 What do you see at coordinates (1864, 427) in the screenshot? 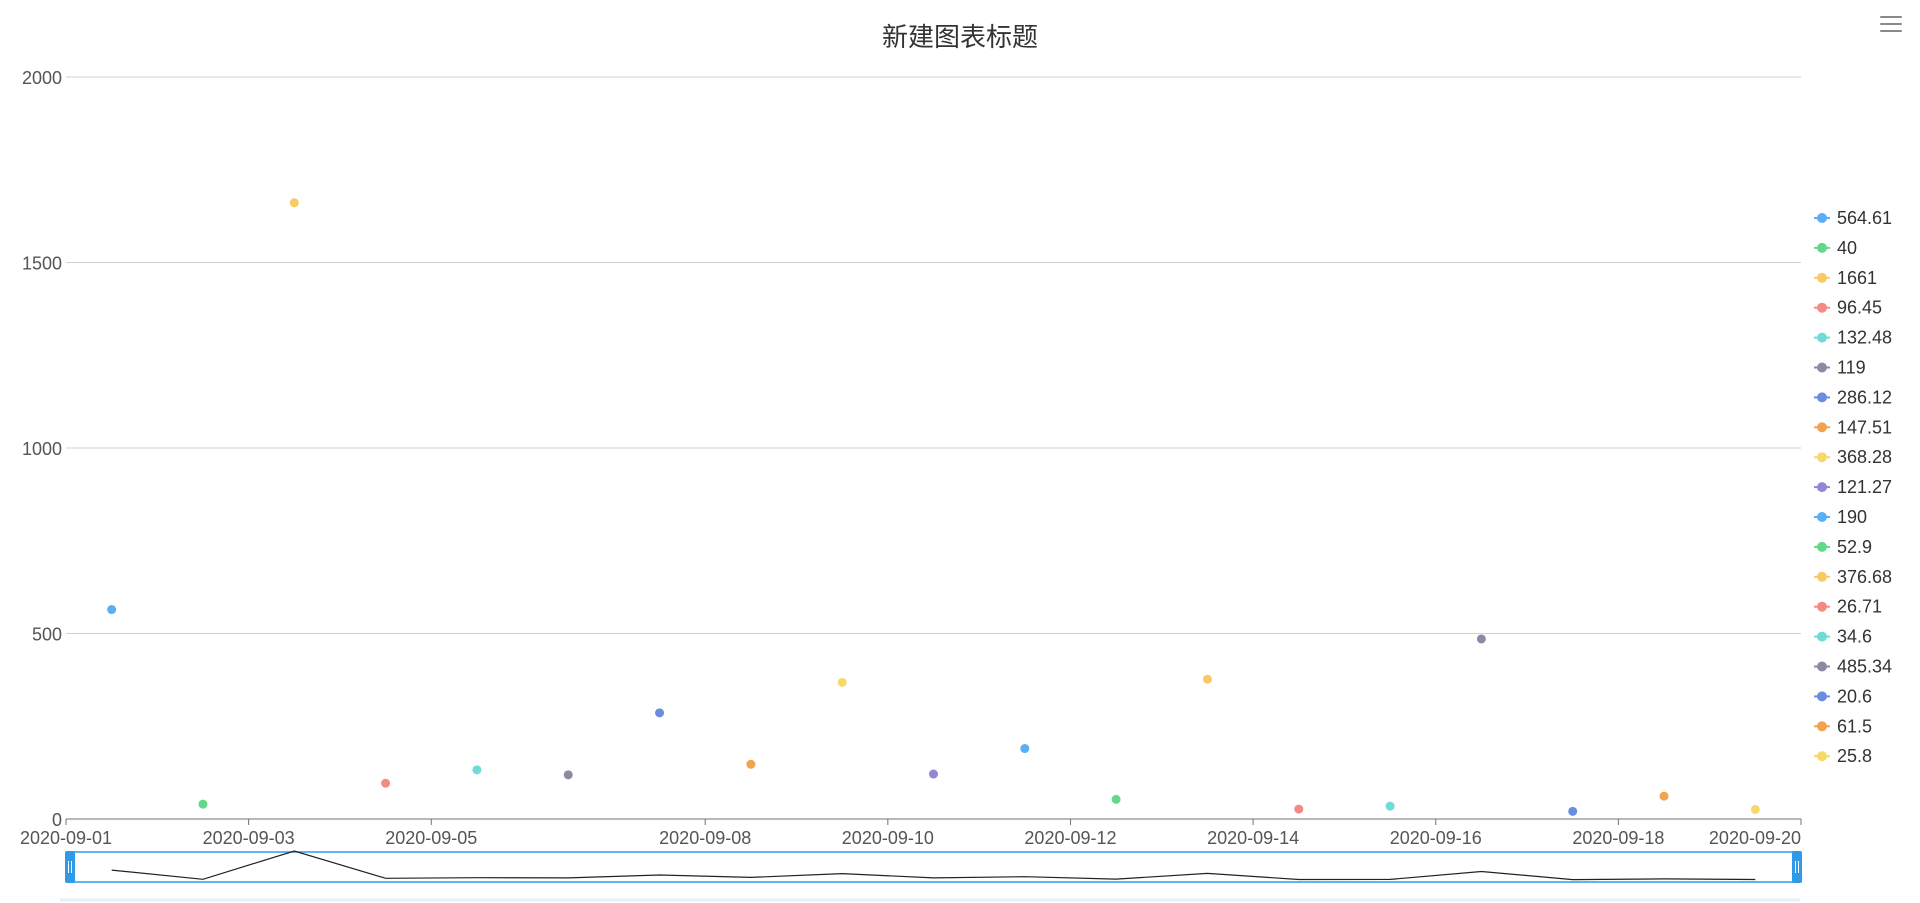
I see `legend-label: 147.51` at bounding box center [1864, 427].